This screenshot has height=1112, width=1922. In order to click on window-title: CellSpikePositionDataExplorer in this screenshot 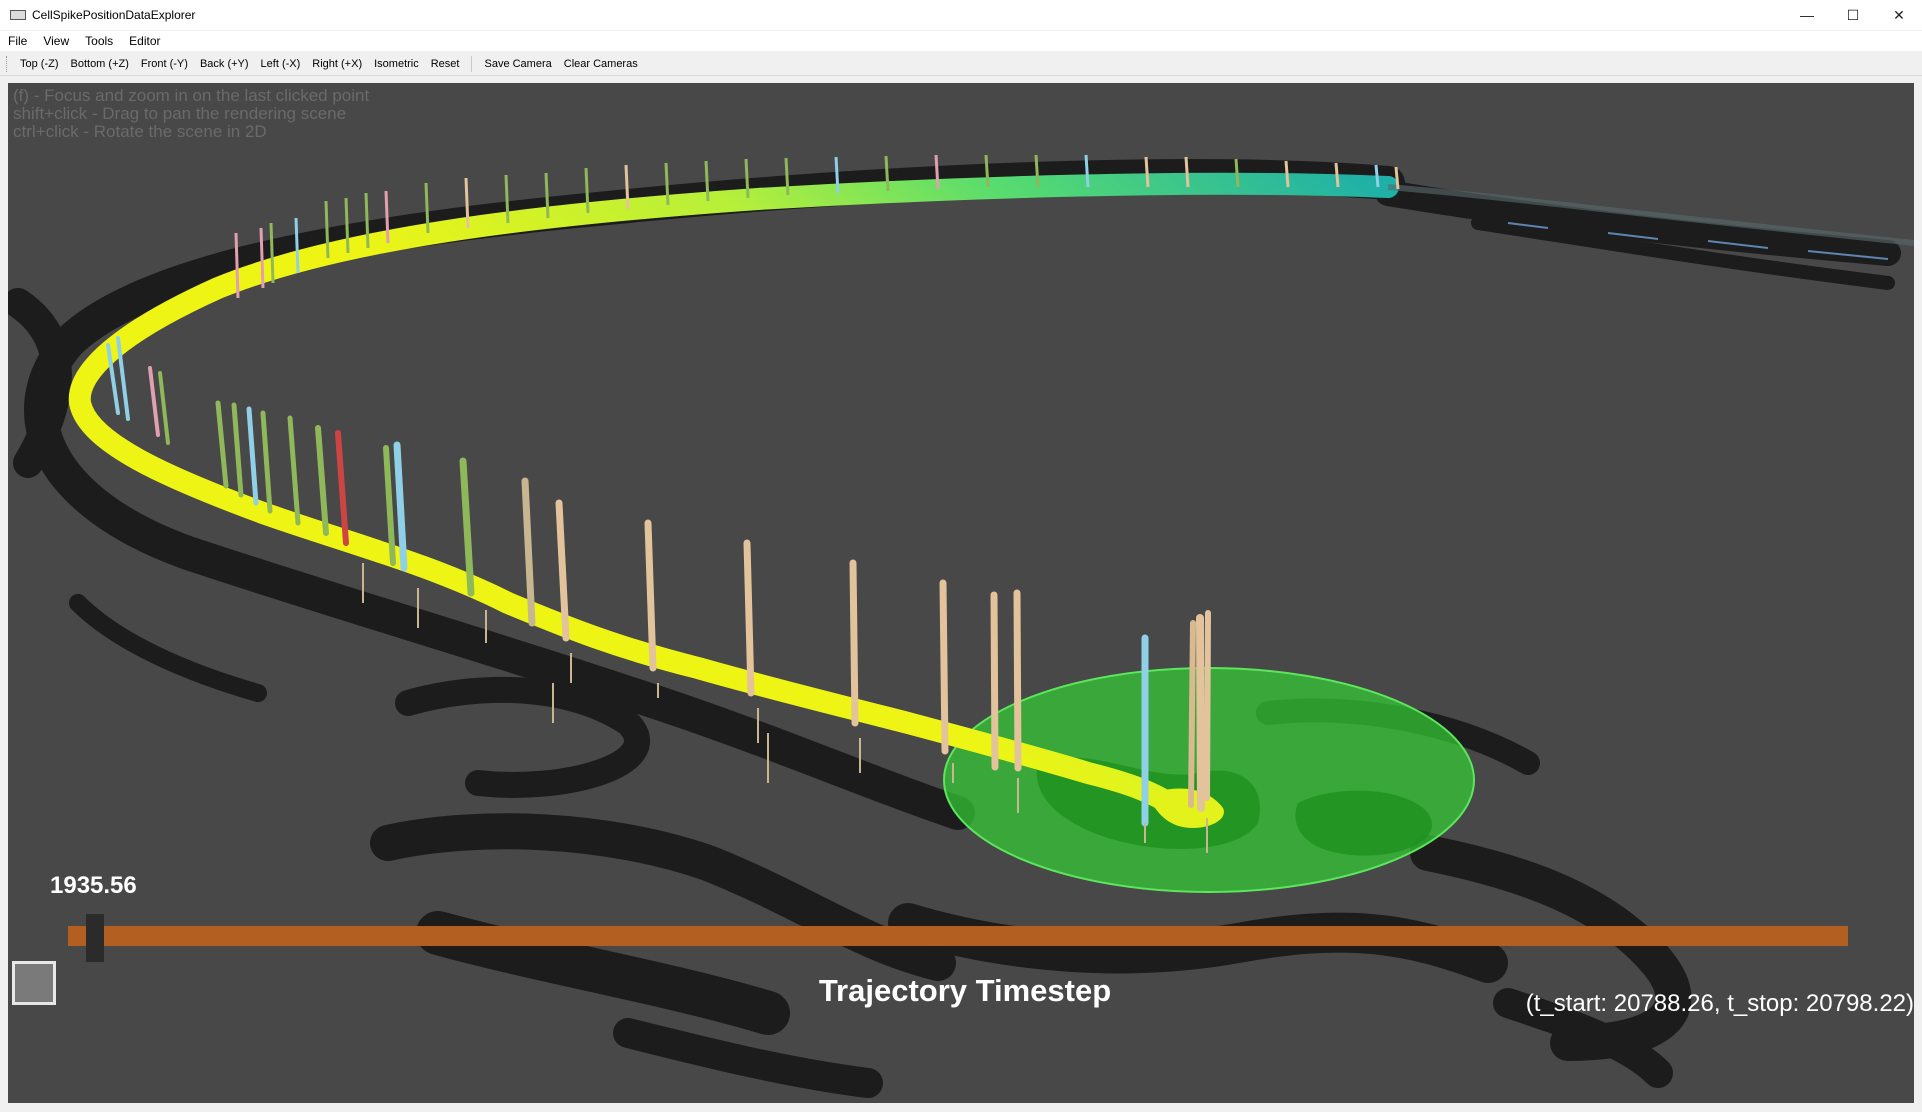, I will do `click(114, 15)`.